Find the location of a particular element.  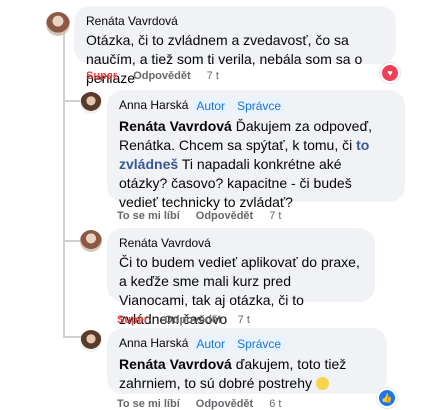

timestamp: 6 t is located at coordinates (275, 404).